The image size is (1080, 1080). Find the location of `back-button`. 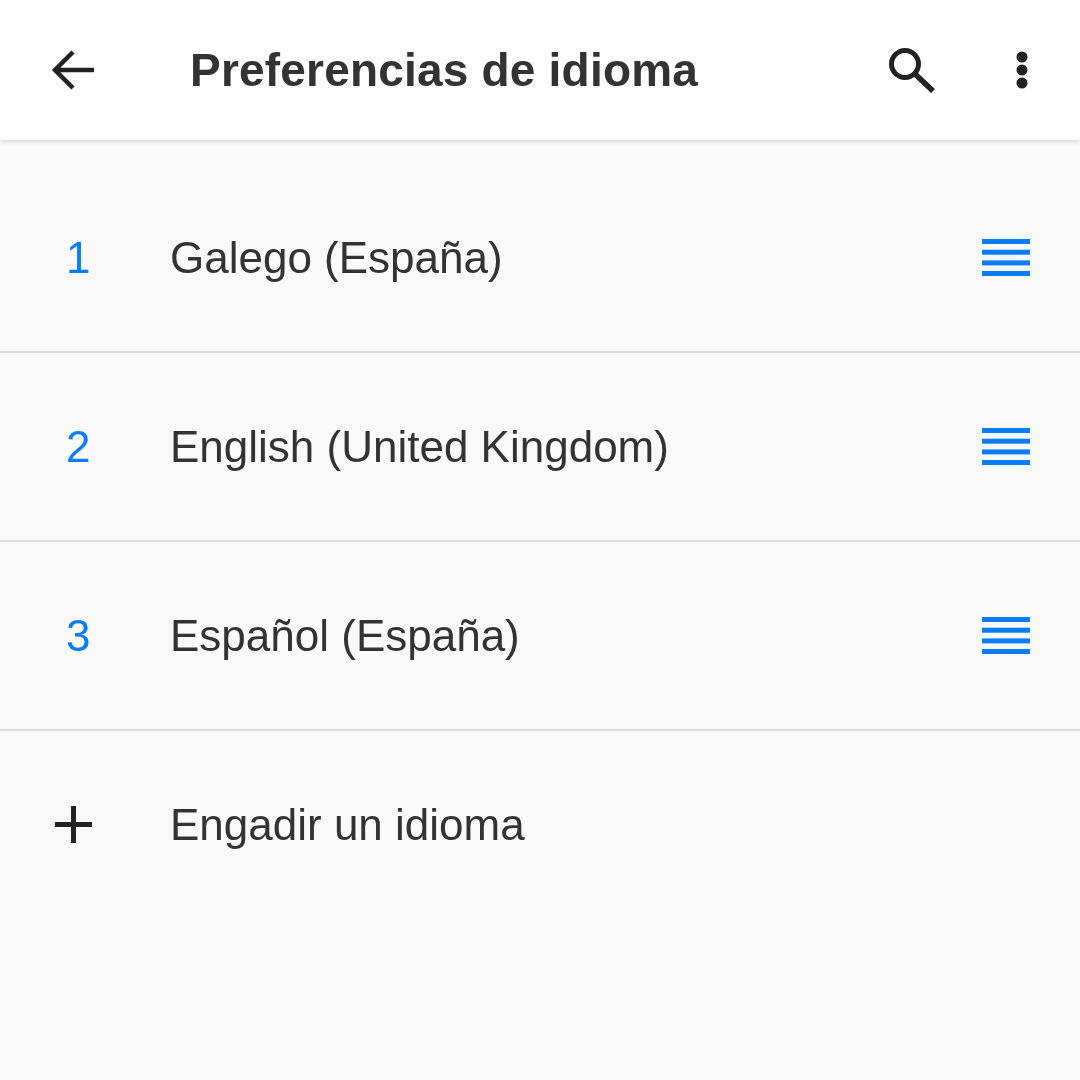

back-button is located at coordinates (73, 70).